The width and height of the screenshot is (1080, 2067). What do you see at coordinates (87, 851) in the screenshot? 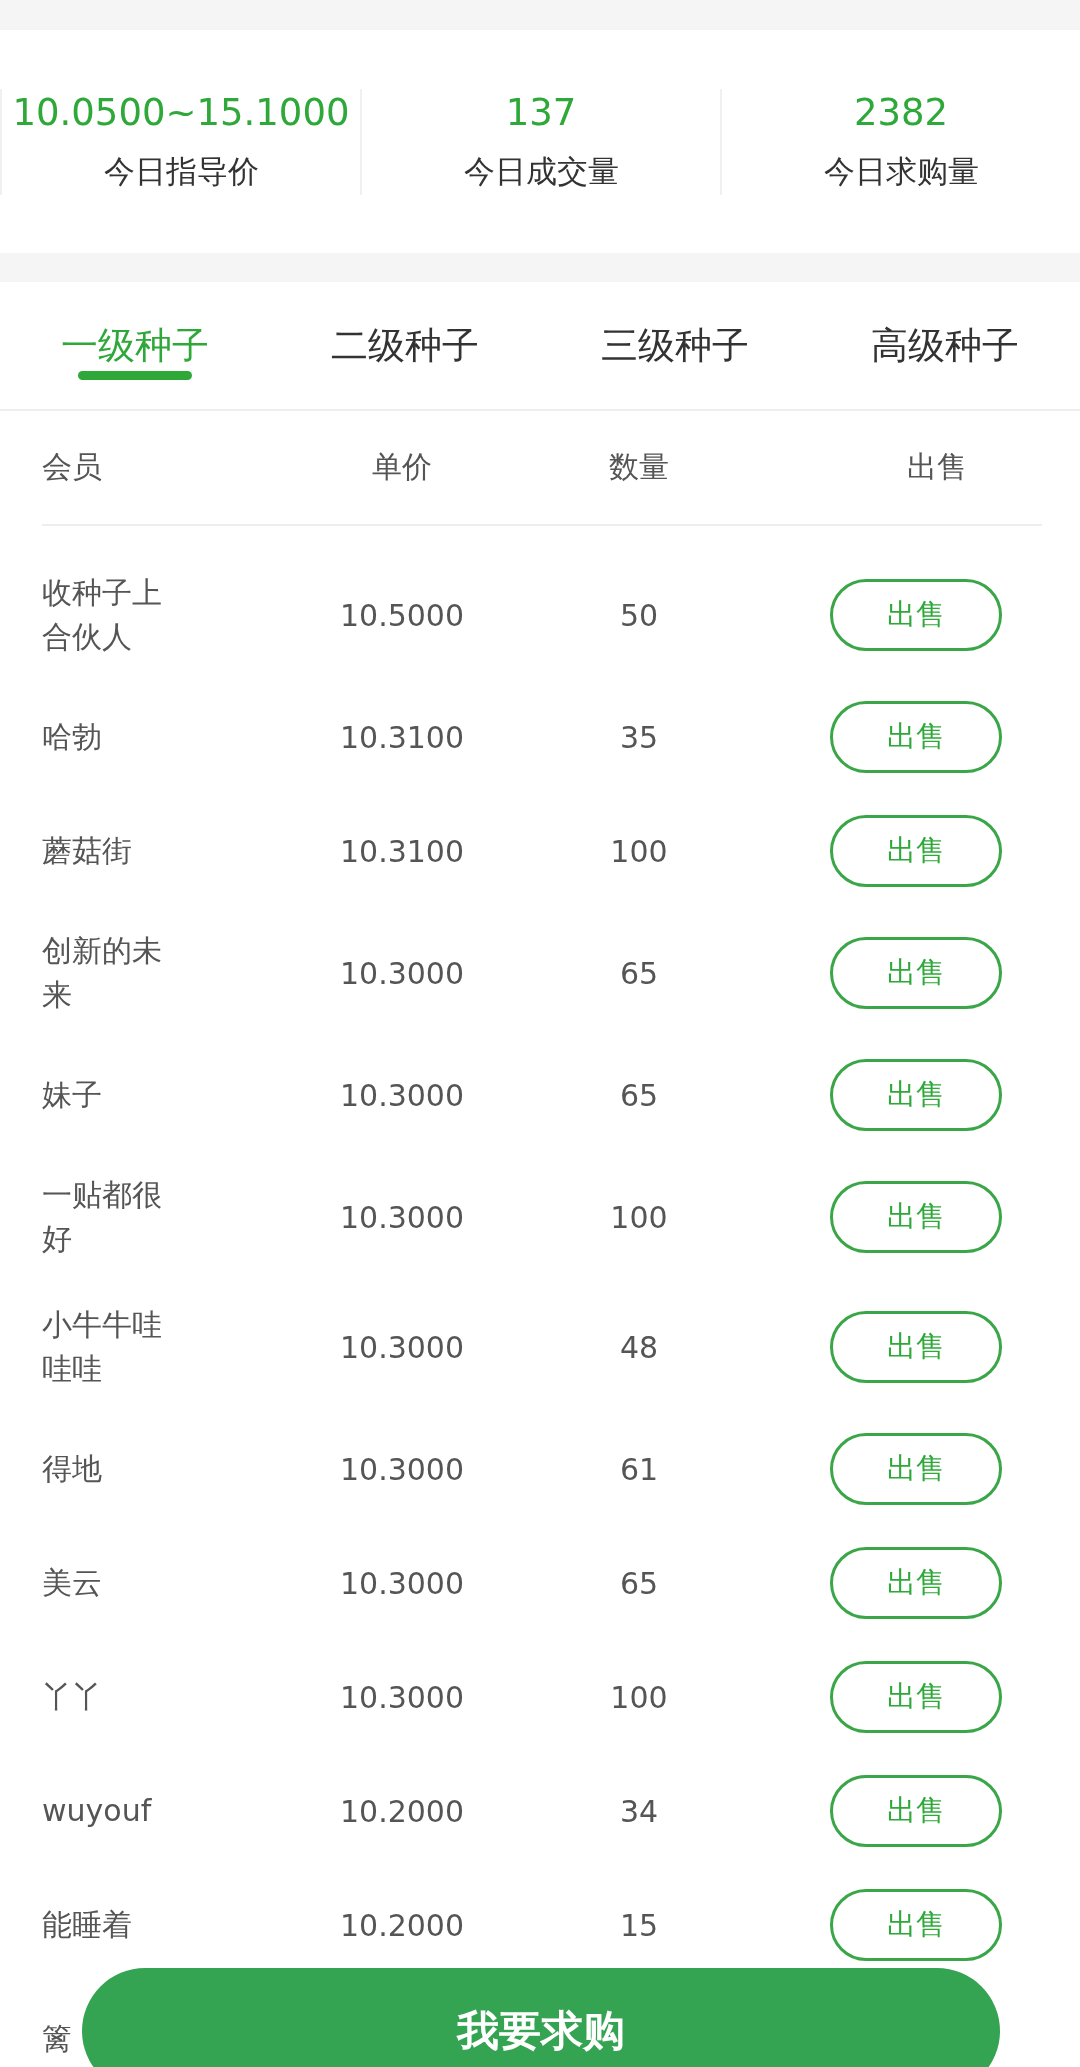
I see `member-name: 蘑菇街` at bounding box center [87, 851].